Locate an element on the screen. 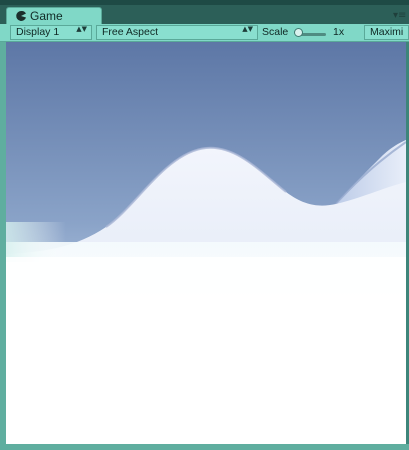 This screenshot has height=450, width=409. maximize-button-label: Maximi is located at coordinates (387, 32).